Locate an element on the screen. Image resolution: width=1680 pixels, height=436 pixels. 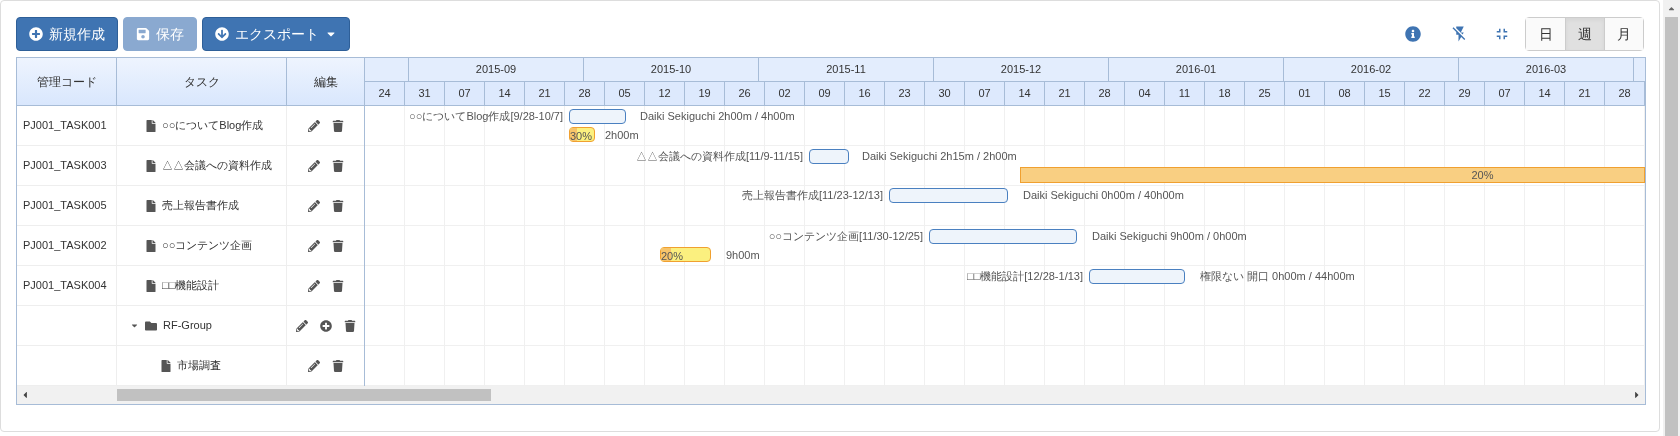
month-header: 2015-11 is located at coordinates (846, 69).